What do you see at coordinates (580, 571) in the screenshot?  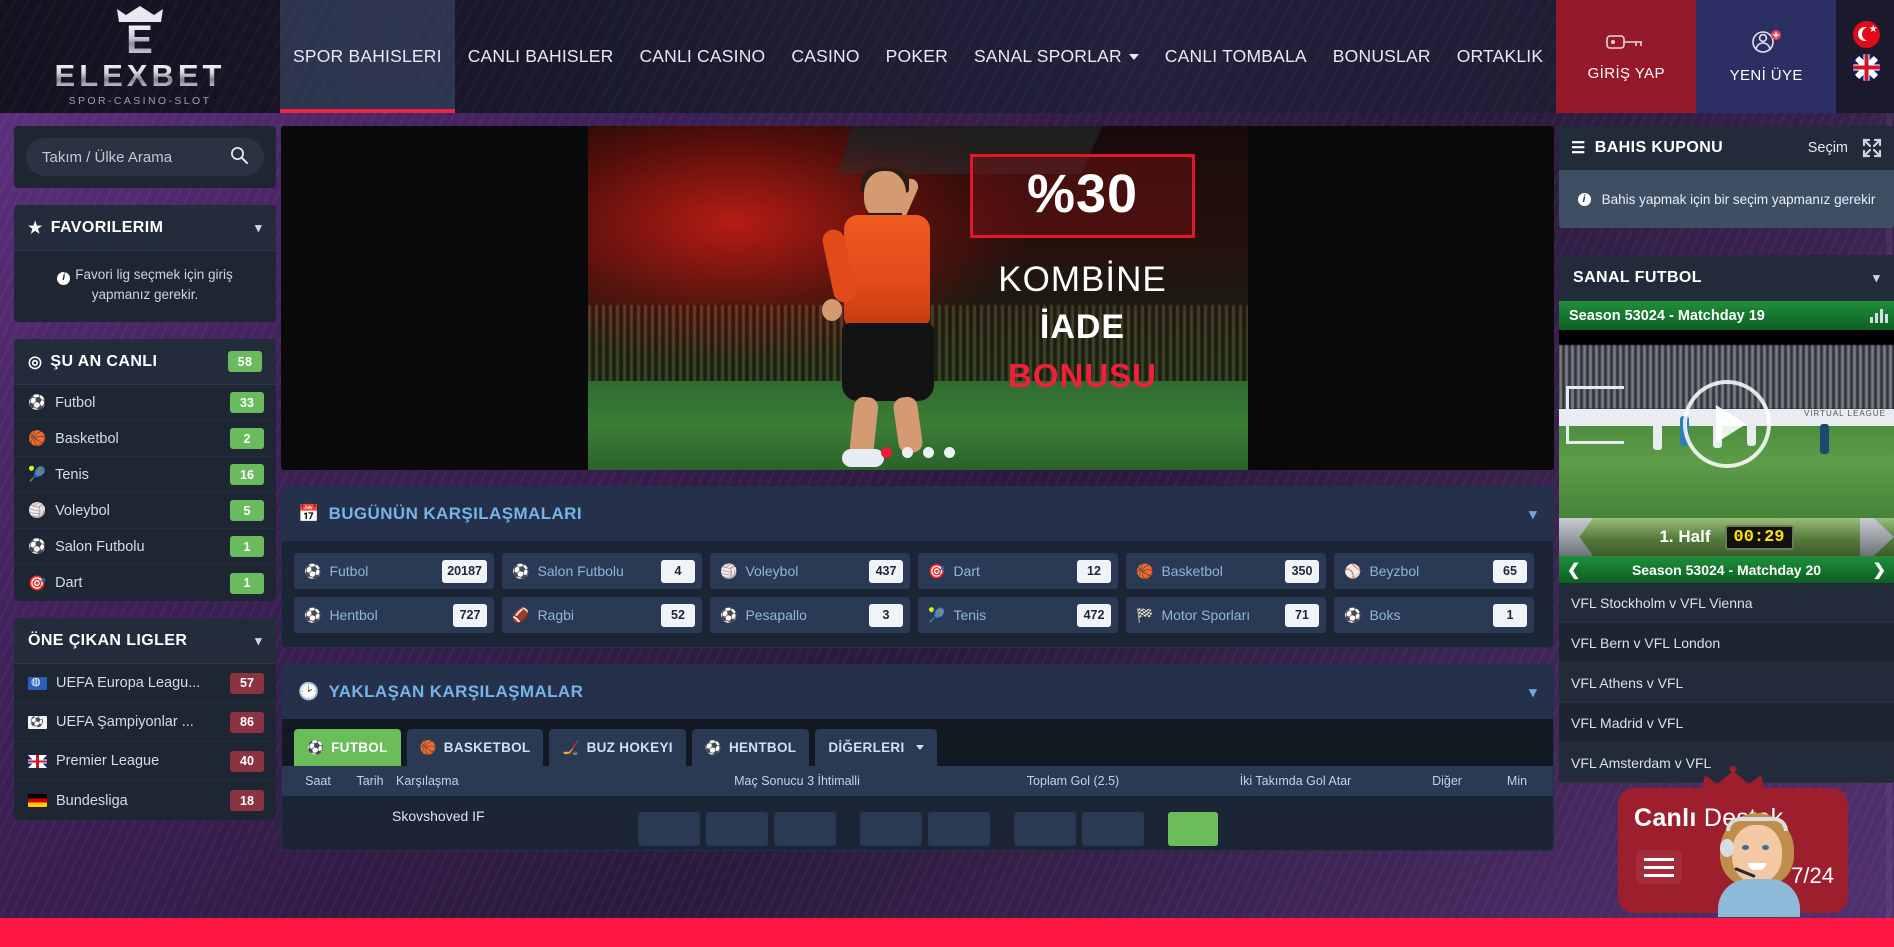 I see `sport-tile-label: Salon Futbolu` at bounding box center [580, 571].